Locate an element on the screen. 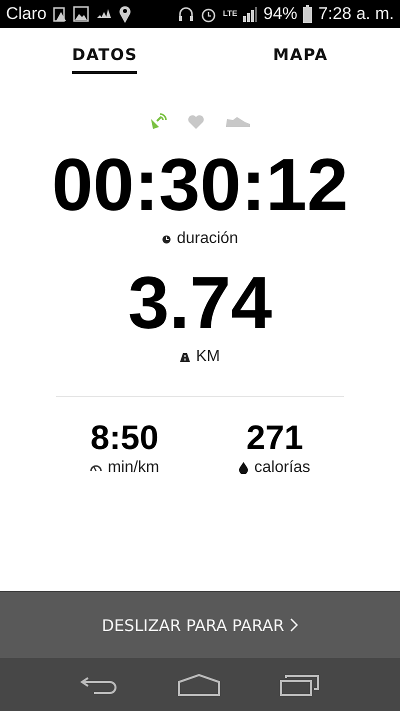 Image resolution: width=400 pixels, height=711 pixels. recent-apps-button is located at coordinates (300, 685).